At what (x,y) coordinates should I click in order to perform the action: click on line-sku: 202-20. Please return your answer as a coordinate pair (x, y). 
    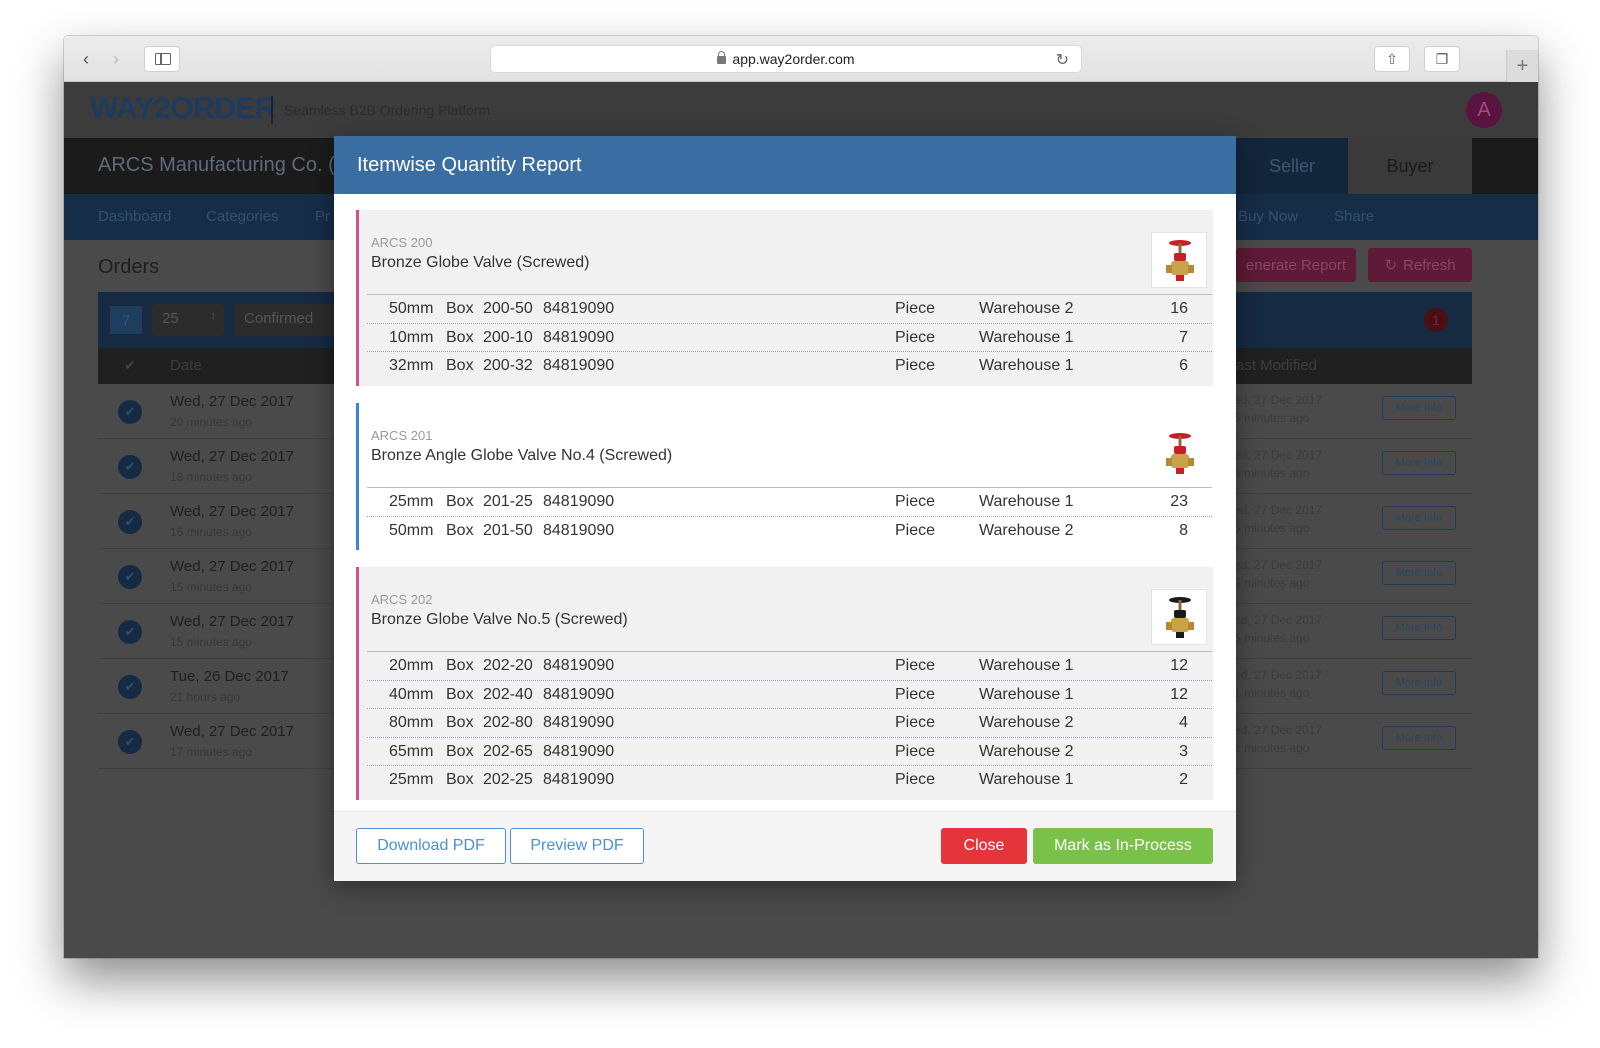
    Looking at the image, I should click on (508, 665).